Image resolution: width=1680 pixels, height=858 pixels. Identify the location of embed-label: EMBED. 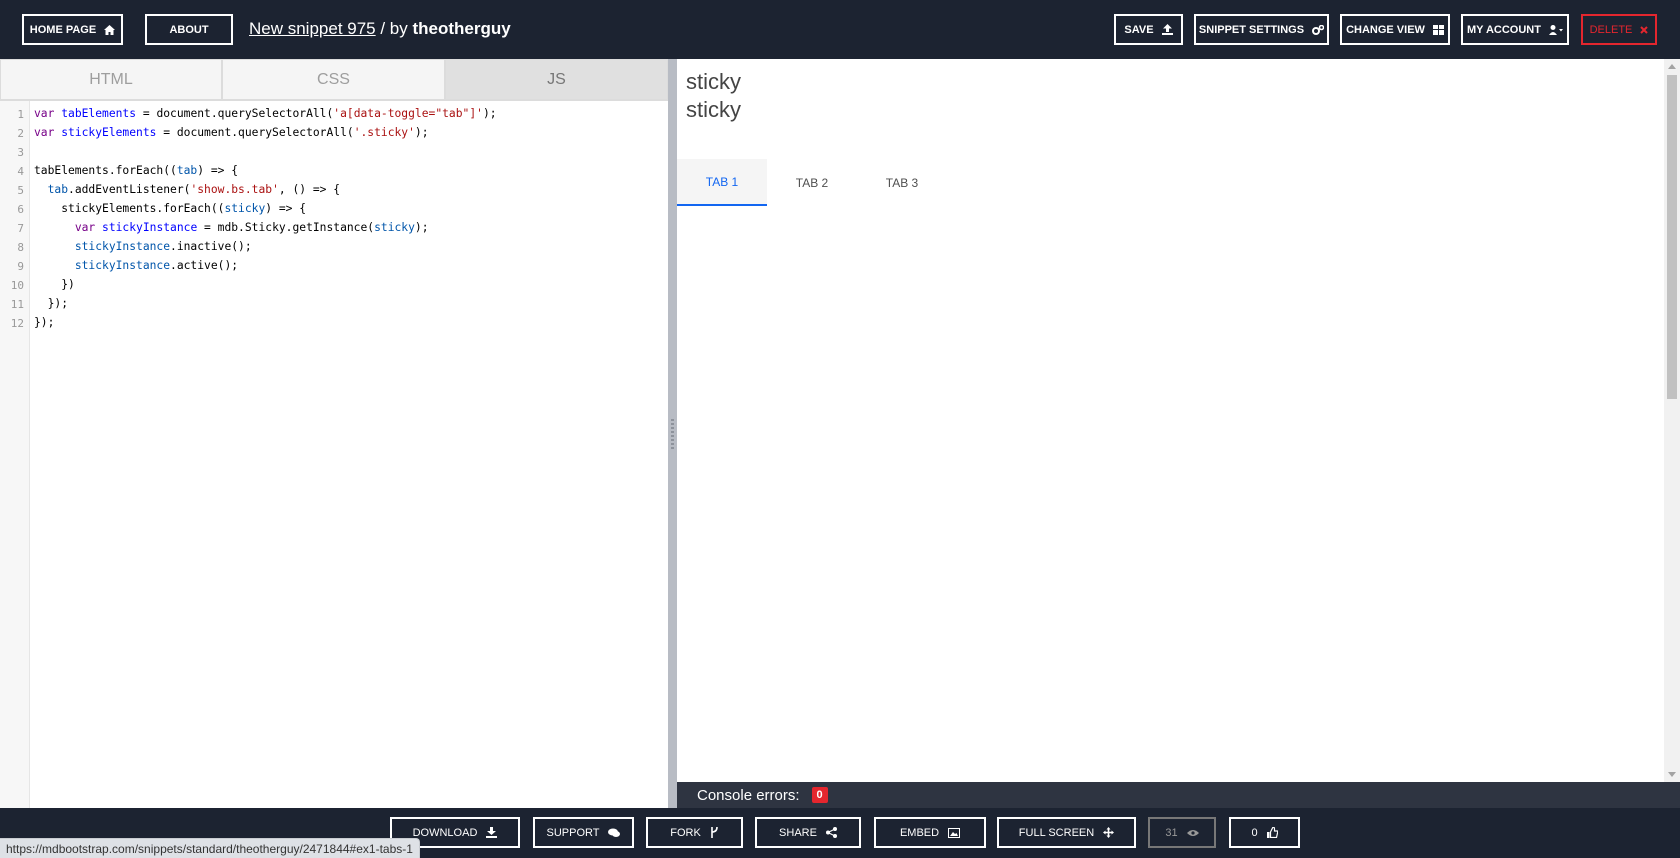
(919, 832).